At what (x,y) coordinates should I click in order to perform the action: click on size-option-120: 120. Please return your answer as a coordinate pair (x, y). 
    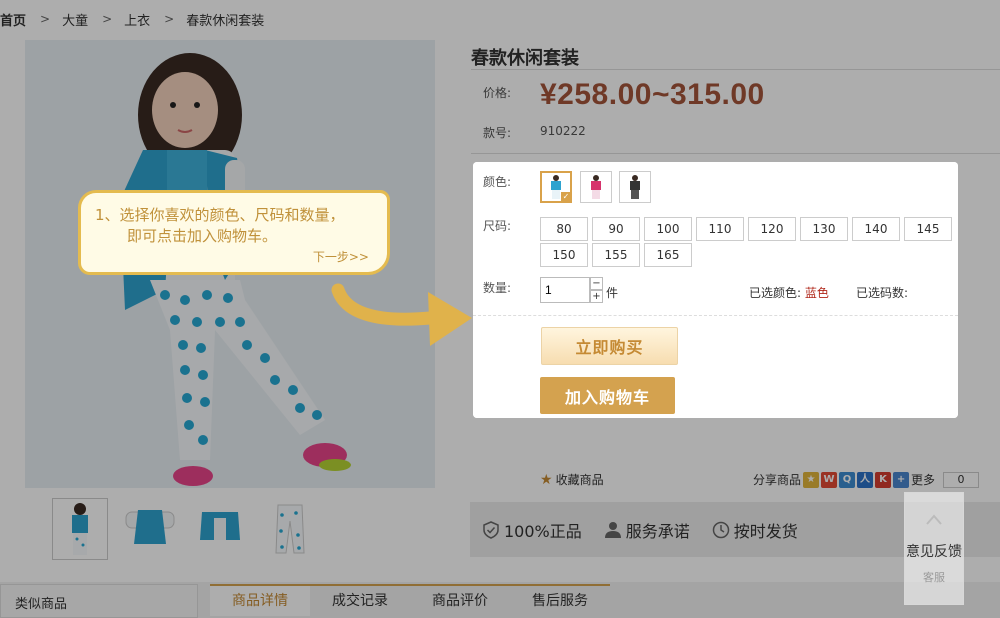
    Looking at the image, I should click on (772, 229).